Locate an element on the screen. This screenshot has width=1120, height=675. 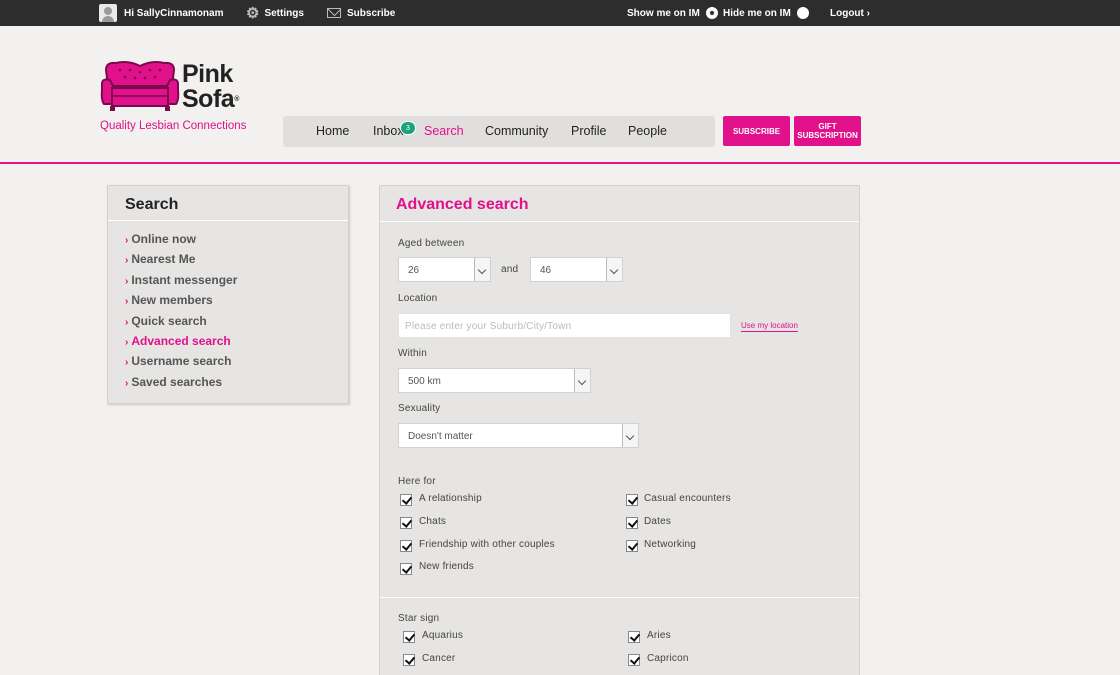
sidebar-item-advanced-search: › Advanced search is located at coordinates (178, 341).